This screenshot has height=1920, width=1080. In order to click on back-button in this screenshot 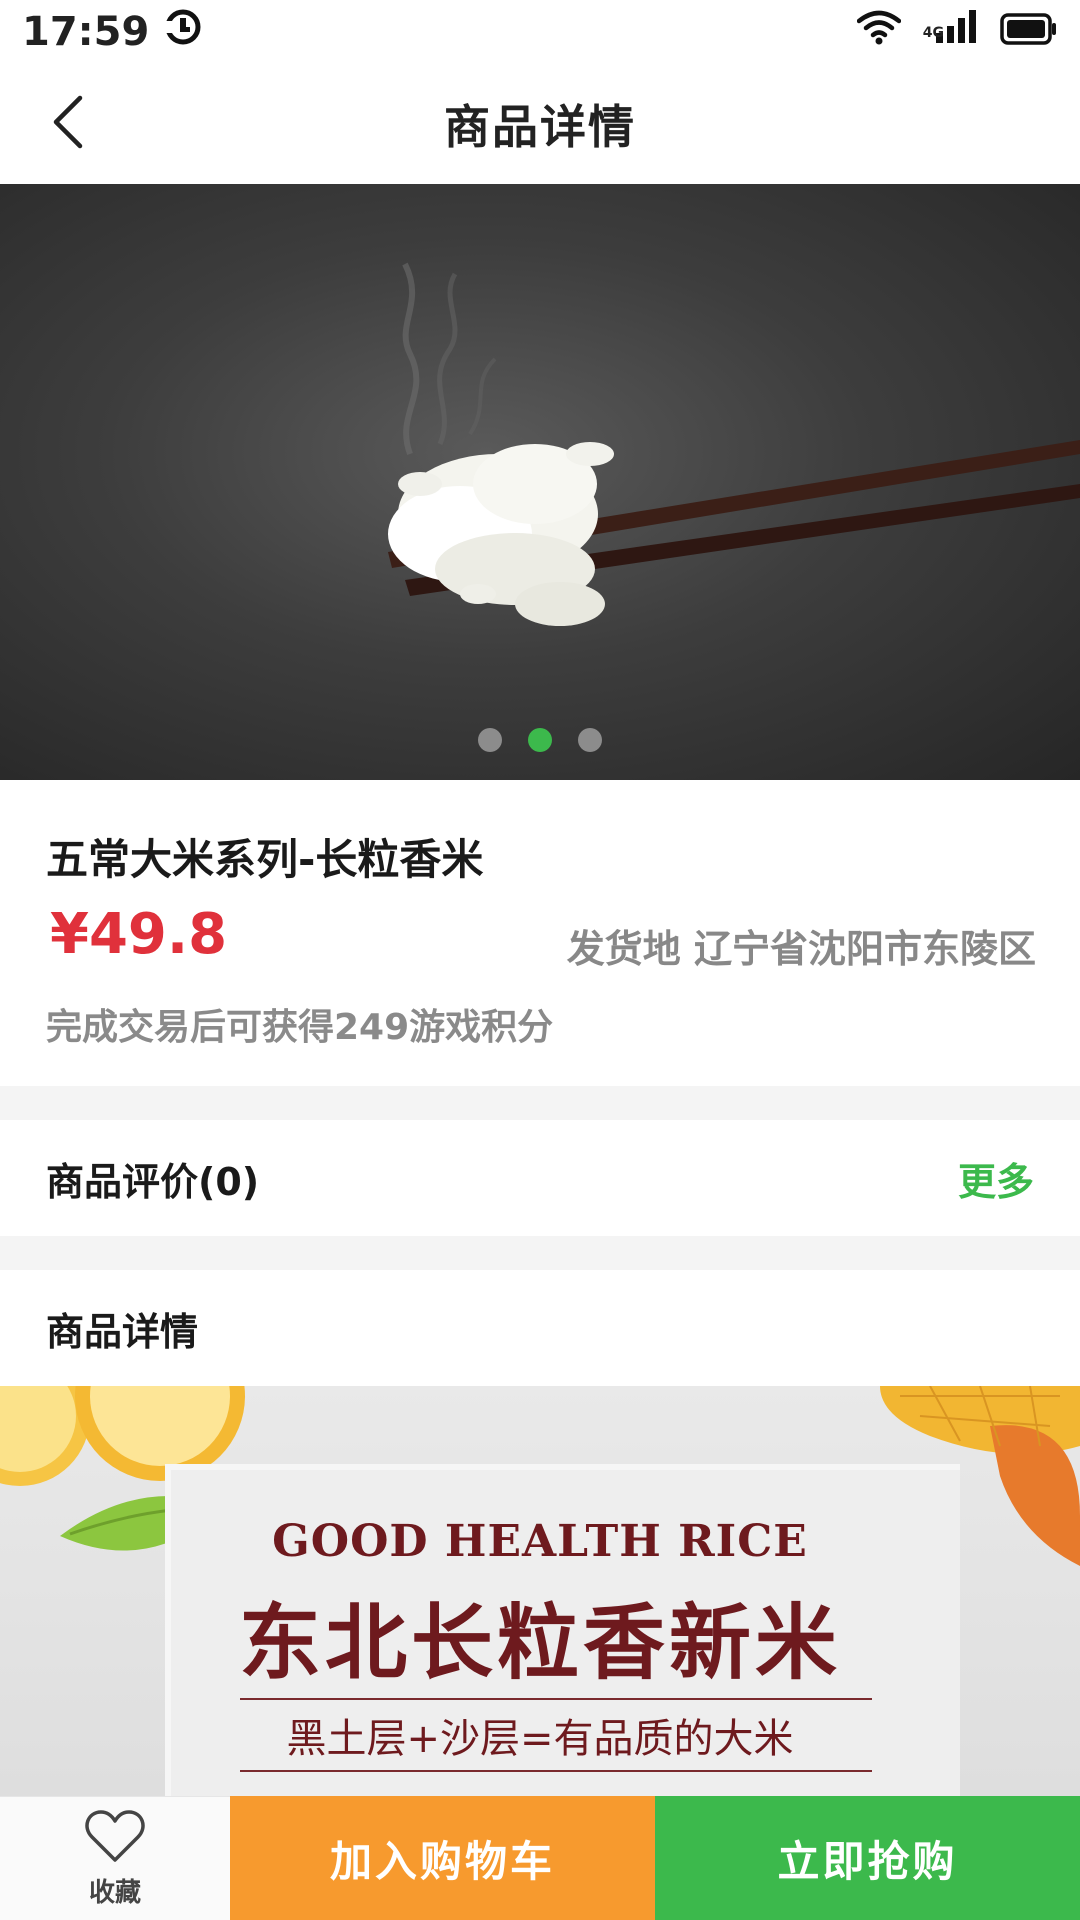, I will do `click(68, 124)`.